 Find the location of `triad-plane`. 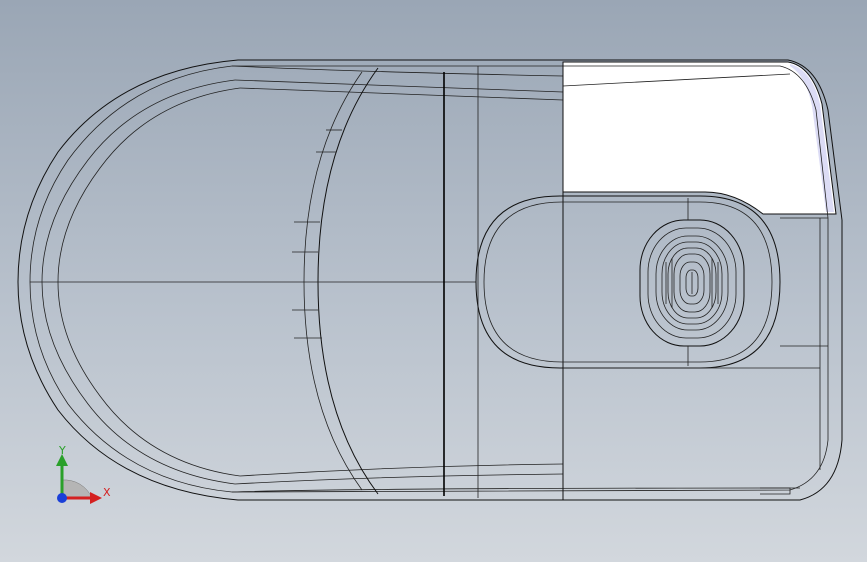

triad-plane is located at coordinates (77, 489).